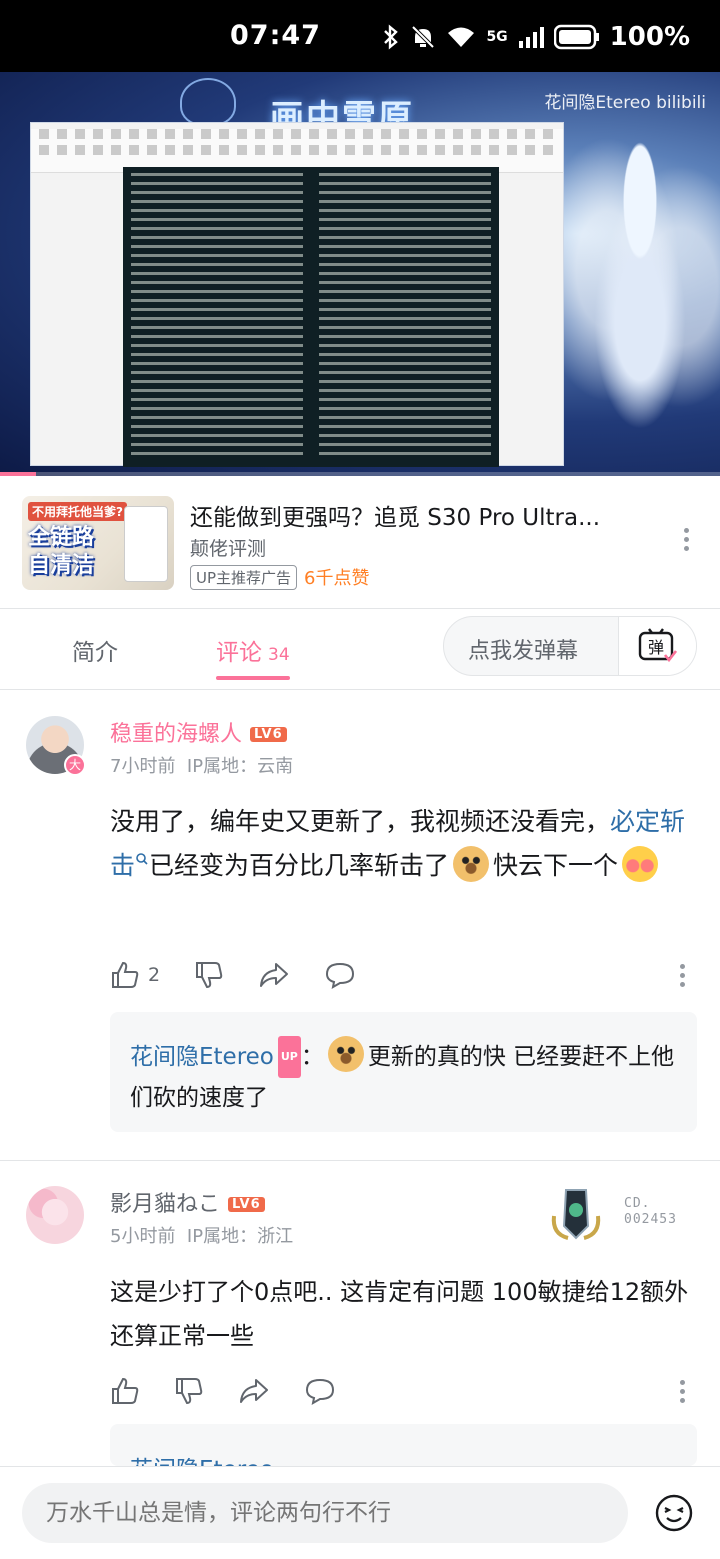 This screenshot has width=720, height=1559. I want to click on reply-content: 花间隐Etereo UP：更新的真的快 已经要赶不上他们砍的速度了, so click(405, 1077).